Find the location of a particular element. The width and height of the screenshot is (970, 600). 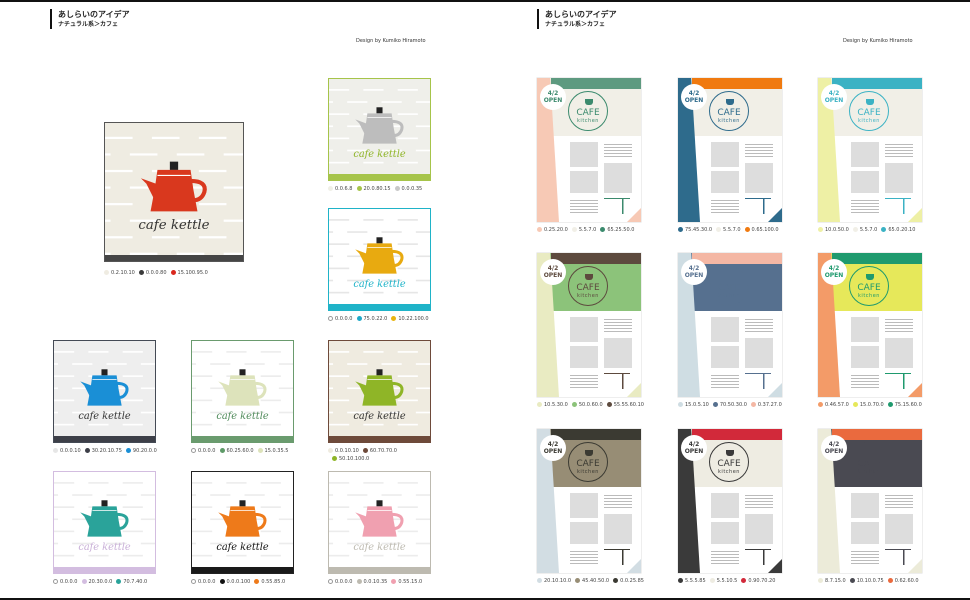

color-value: 0.0.10.35 is located at coordinates (375, 582).